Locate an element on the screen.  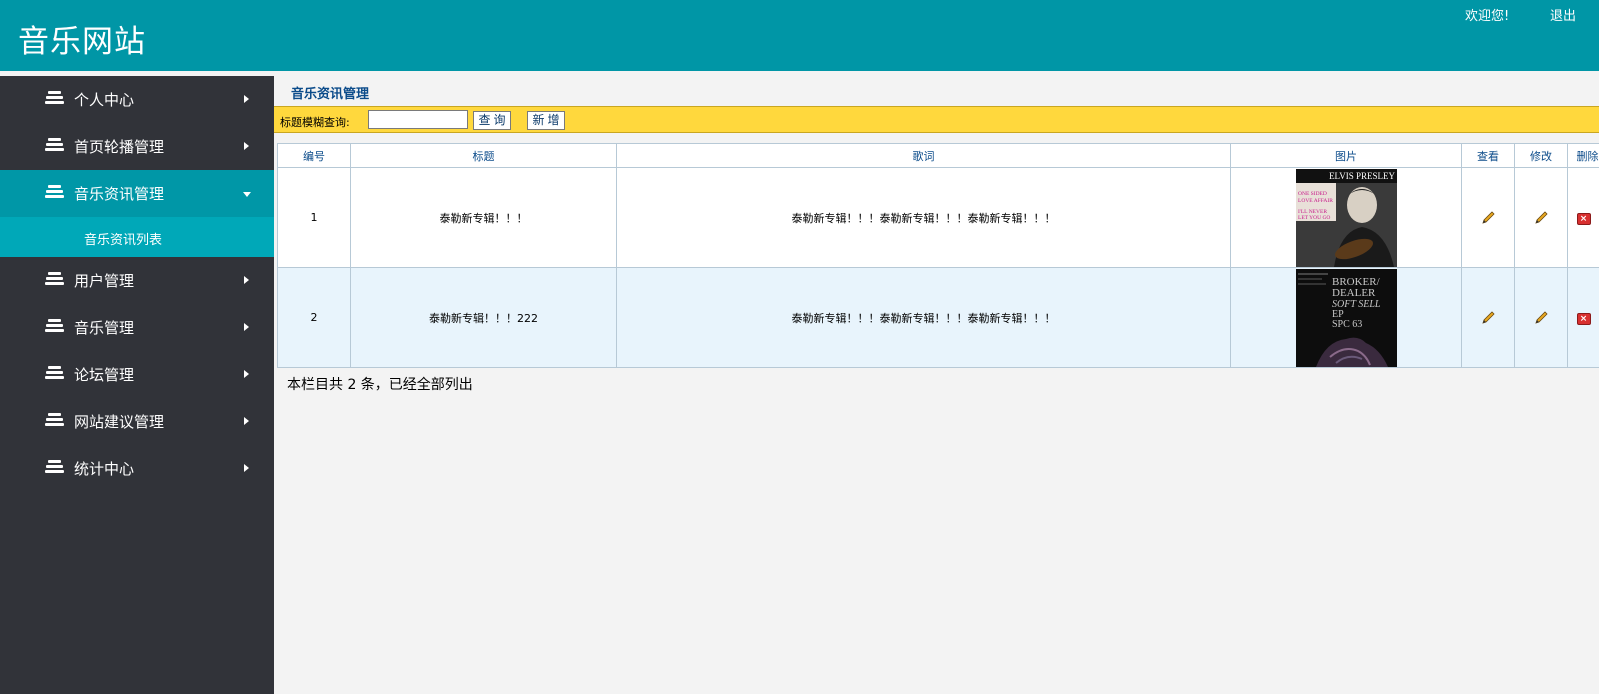
sidebar-item-label: 统计中心 is located at coordinates (104, 469).